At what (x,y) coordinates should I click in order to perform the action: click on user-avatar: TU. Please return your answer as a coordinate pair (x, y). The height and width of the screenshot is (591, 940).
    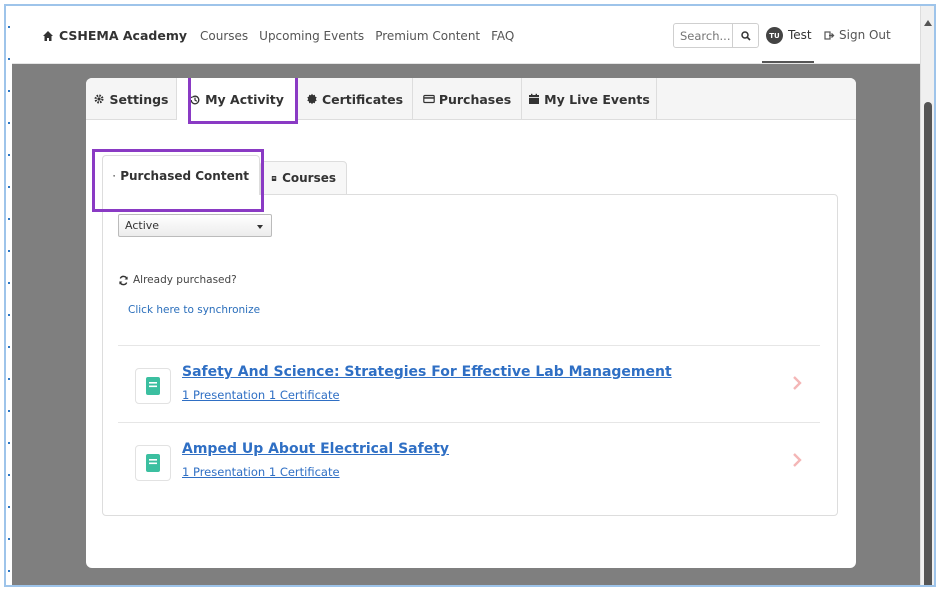
    Looking at the image, I should click on (774, 35).